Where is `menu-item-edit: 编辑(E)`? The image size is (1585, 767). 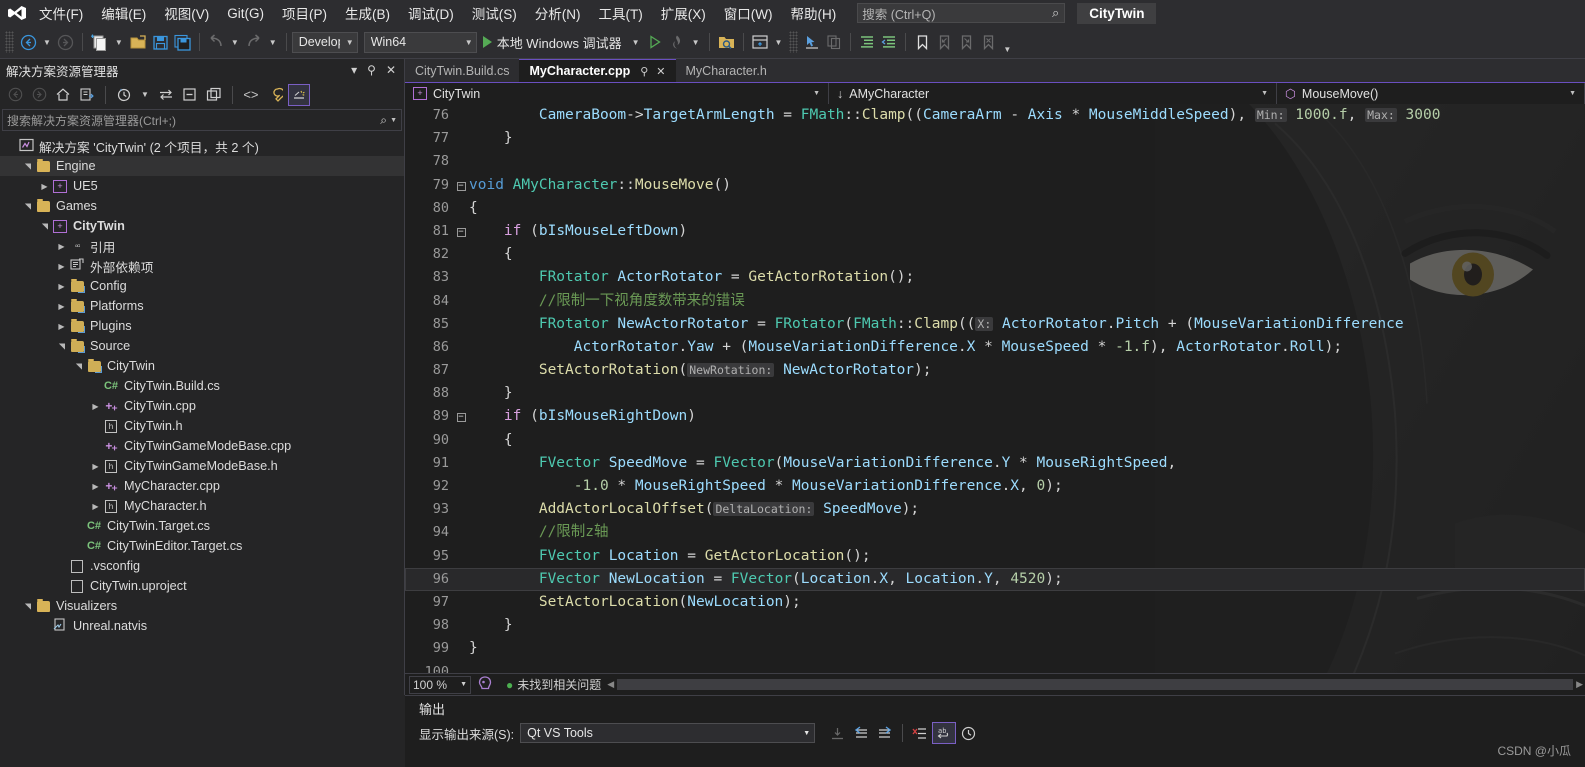
menu-item-edit: 编辑(E) is located at coordinates (123, 13).